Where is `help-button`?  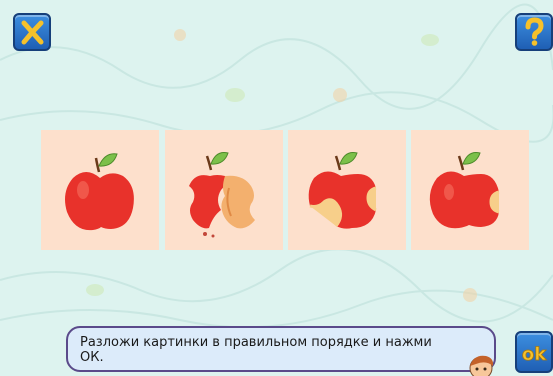
help-button is located at coordinates (534, 32).